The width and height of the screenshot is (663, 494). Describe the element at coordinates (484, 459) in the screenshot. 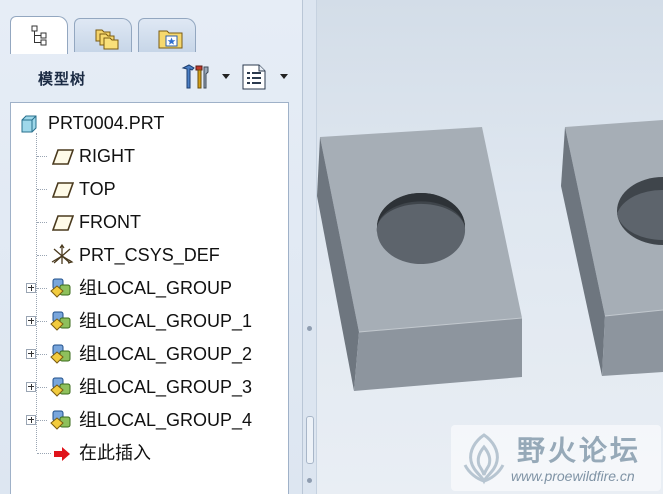

I see `flame-logo-icon` at that location.